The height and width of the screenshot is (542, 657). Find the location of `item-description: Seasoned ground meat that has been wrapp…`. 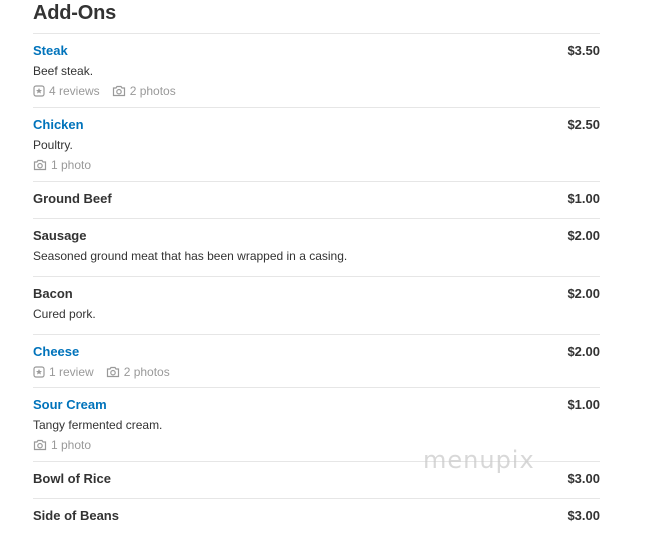

item-description: Seasoned ground meat that has been wrapp… is located at coordinates (190, 256).